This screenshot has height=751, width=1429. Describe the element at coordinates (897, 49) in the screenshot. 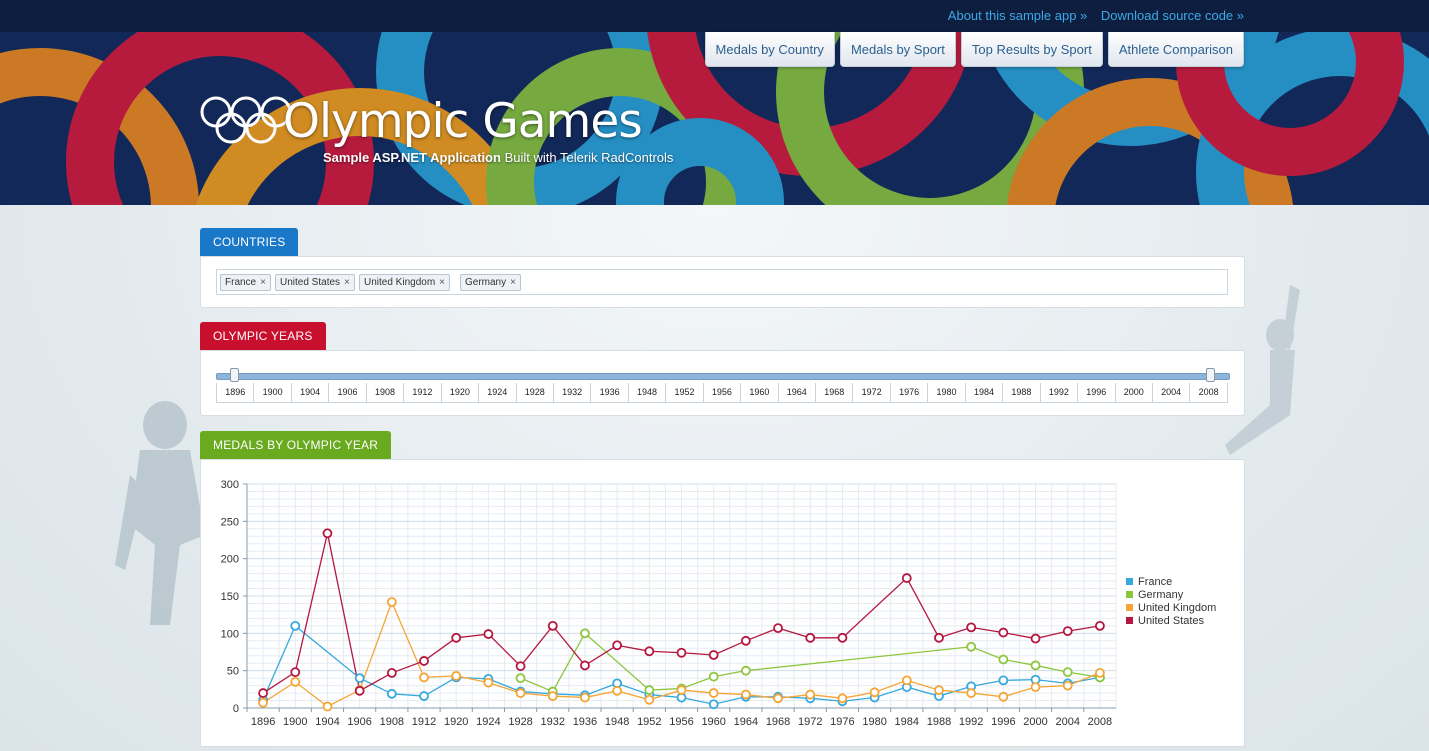

I see `tab-medals-by-sport: Medals by Sport` at that location.